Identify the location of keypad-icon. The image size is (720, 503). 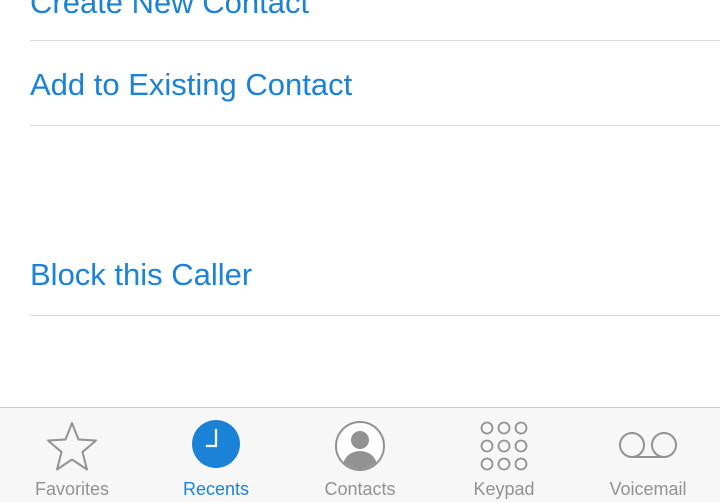
(504, 446).